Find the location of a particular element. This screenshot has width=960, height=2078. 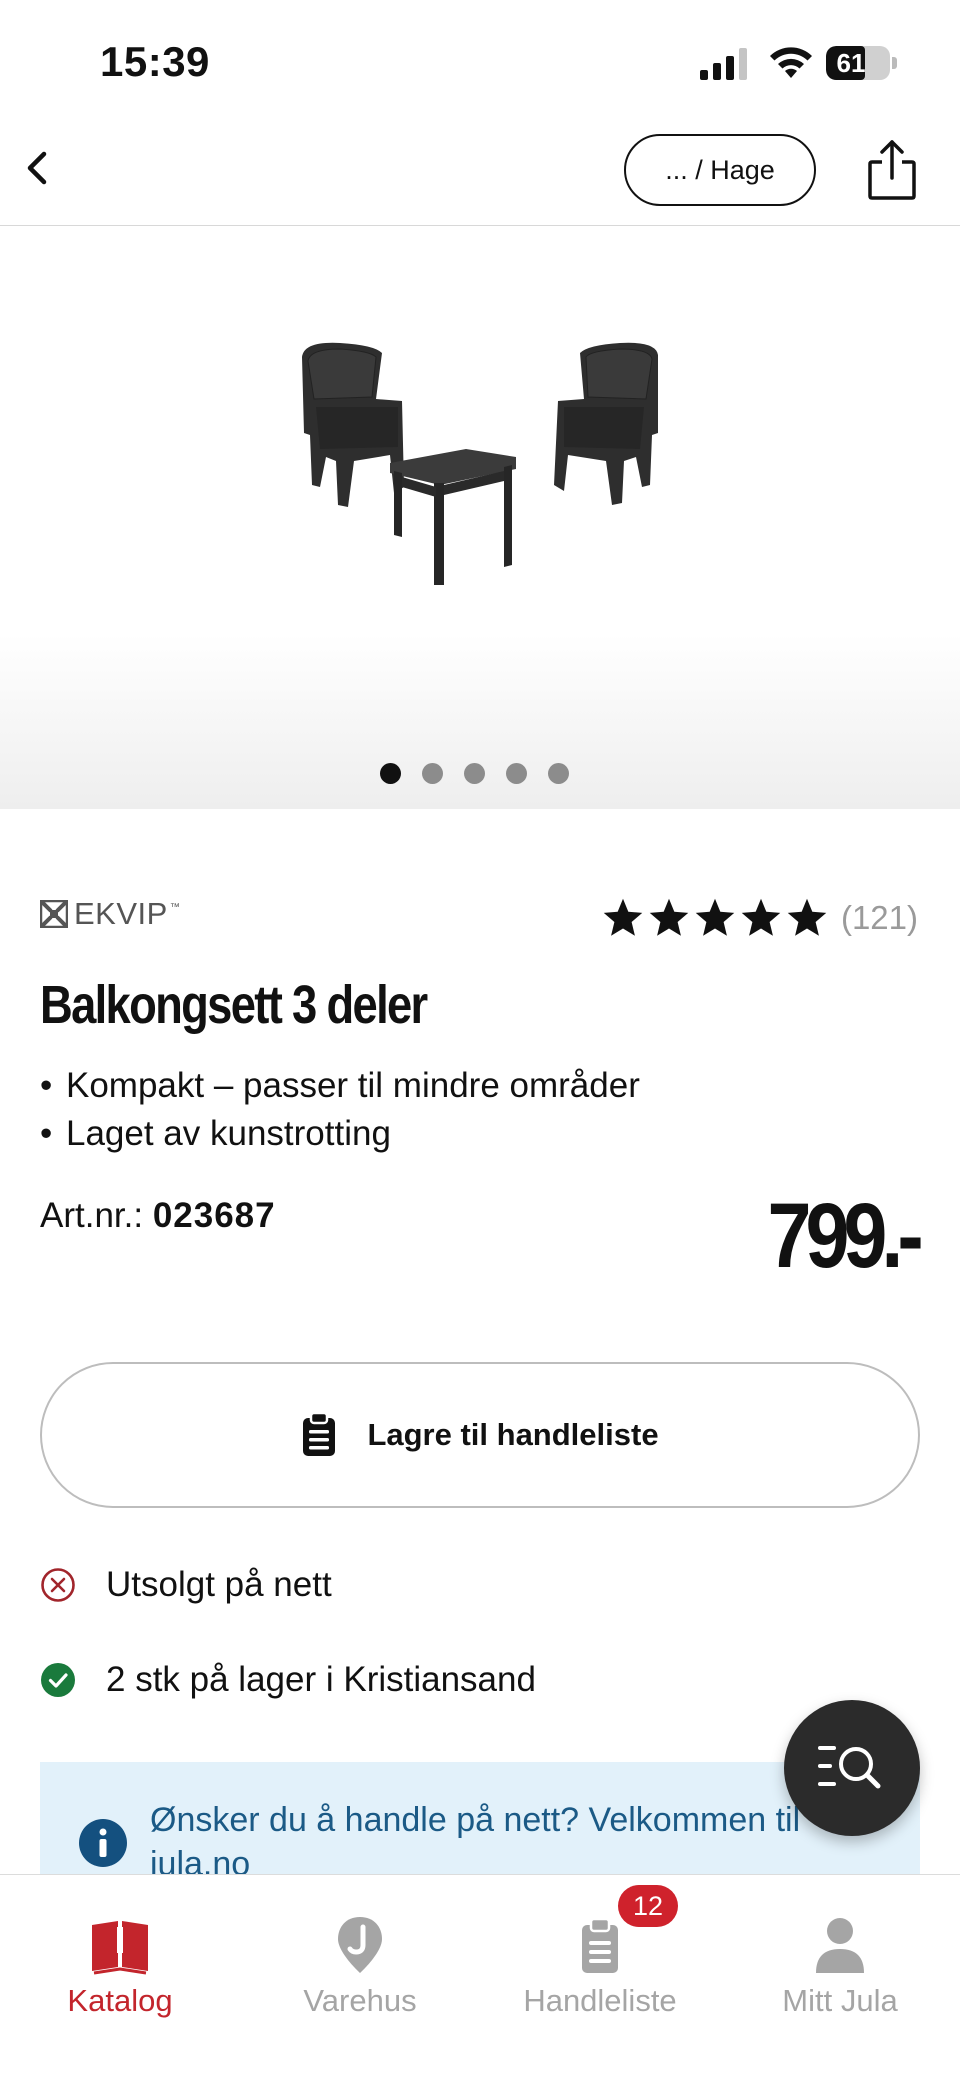

tab-label: Handleliste is located at coordinates (600, 2000).